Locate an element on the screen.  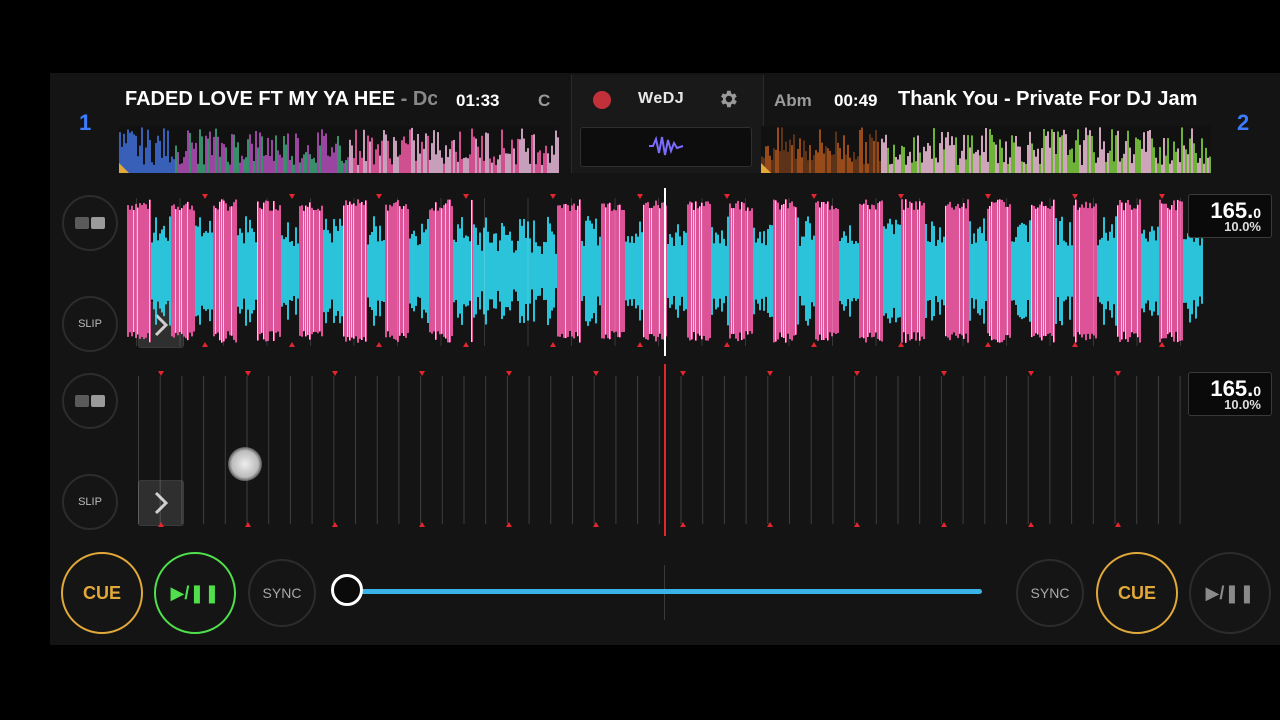
deck-1-sync-button: SYNC is located at coordinates (282, 593).